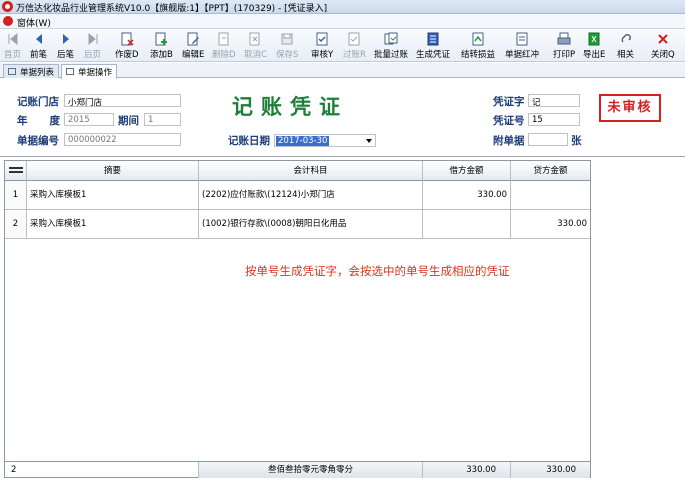 This screenshot has width=685, height=482. I want to click on void-icon, so click(127, 39).